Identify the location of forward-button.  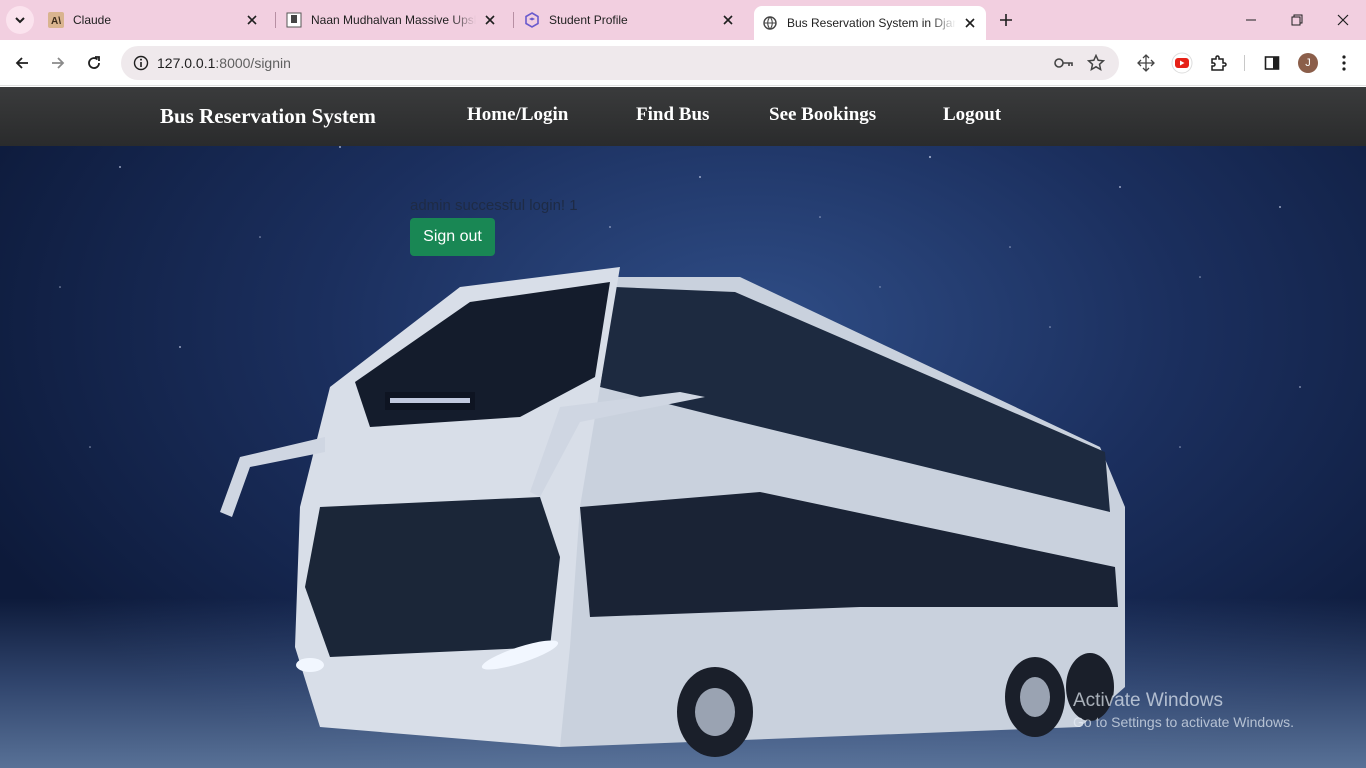
(58, 63).